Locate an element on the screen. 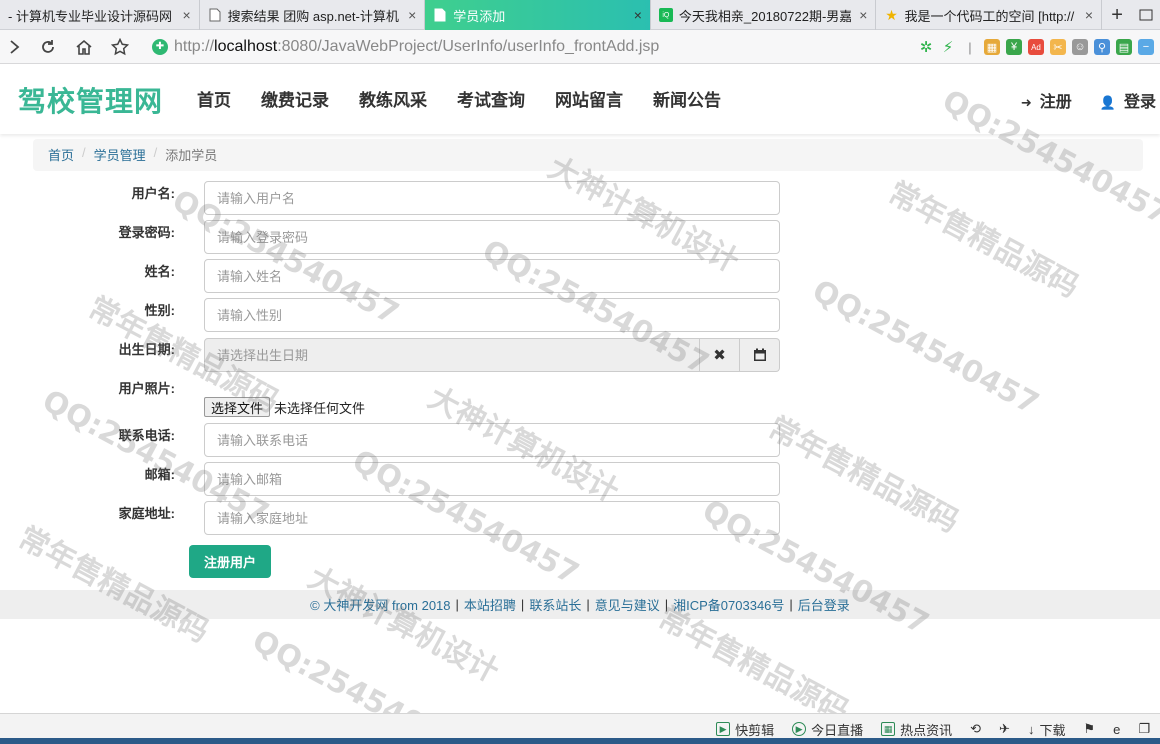 The image size is (1160, 744). footer-link-contact: 联系站长 is located at coordinates (555, 604).